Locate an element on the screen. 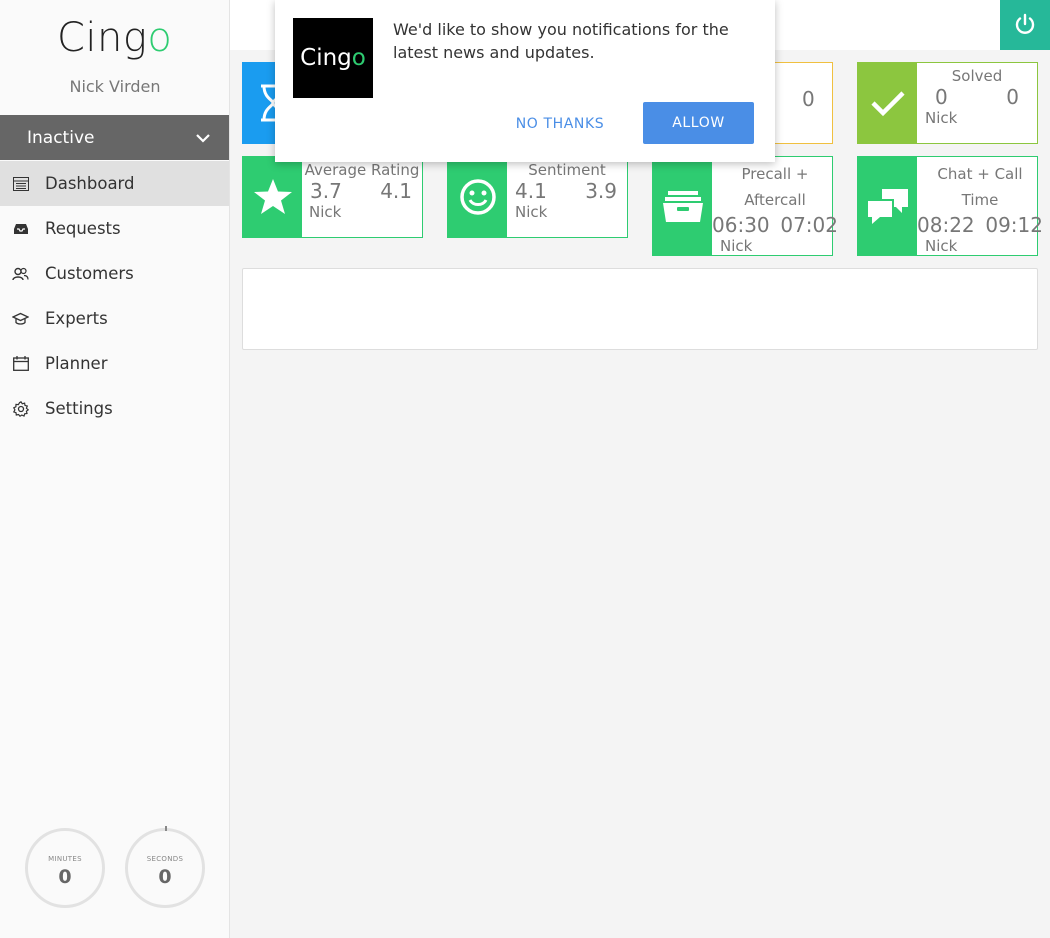 Image resolution: width=1050 pixels, height=938 pixels. nav-item-requests: Requests is located at coordinates (114, 228).